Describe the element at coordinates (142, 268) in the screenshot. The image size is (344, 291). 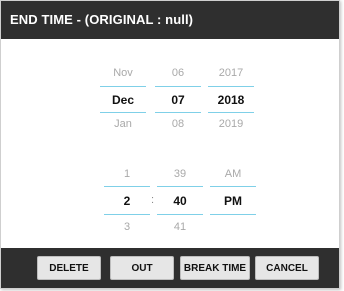
I see `out-button: OUT` at that location.